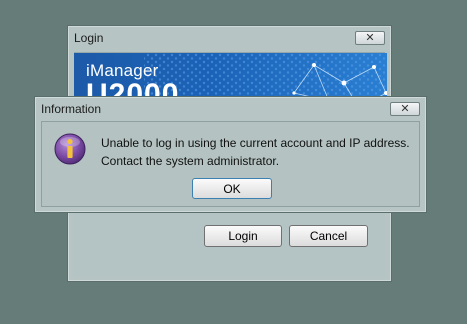 The height and width of the screenshot is (324, 467). What do you see at coordinates (89, 38) in the screenshot?
I see `login-window-title: Login` at bounding box center [89, 38].